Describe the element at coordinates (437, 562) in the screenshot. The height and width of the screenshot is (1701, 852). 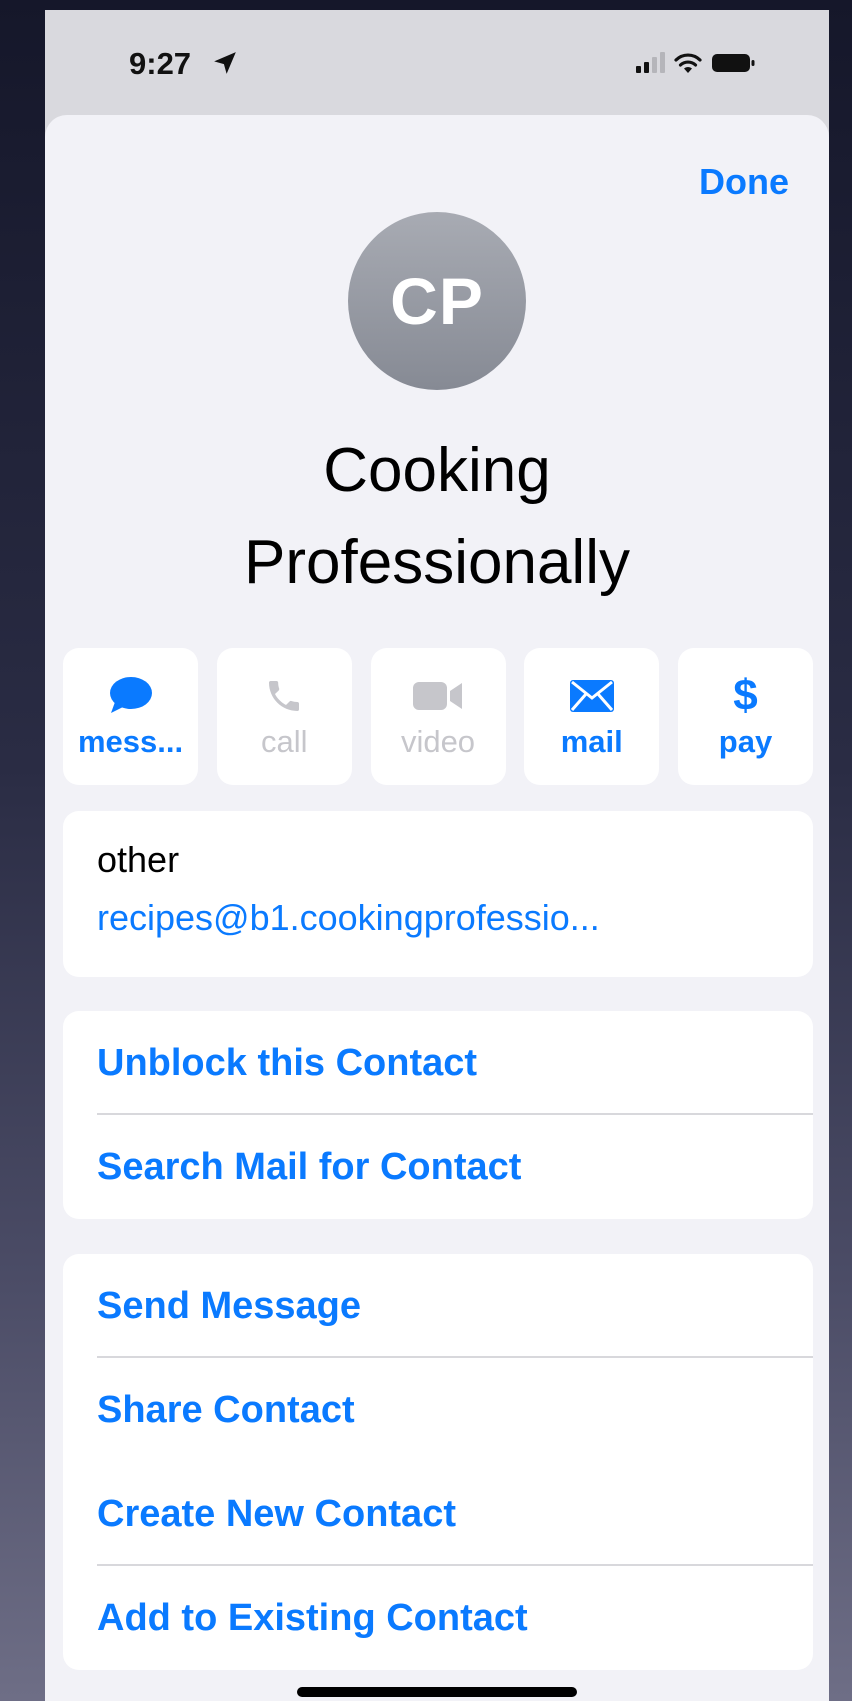
I see `contact-name-line-2: Professionally` at that location.